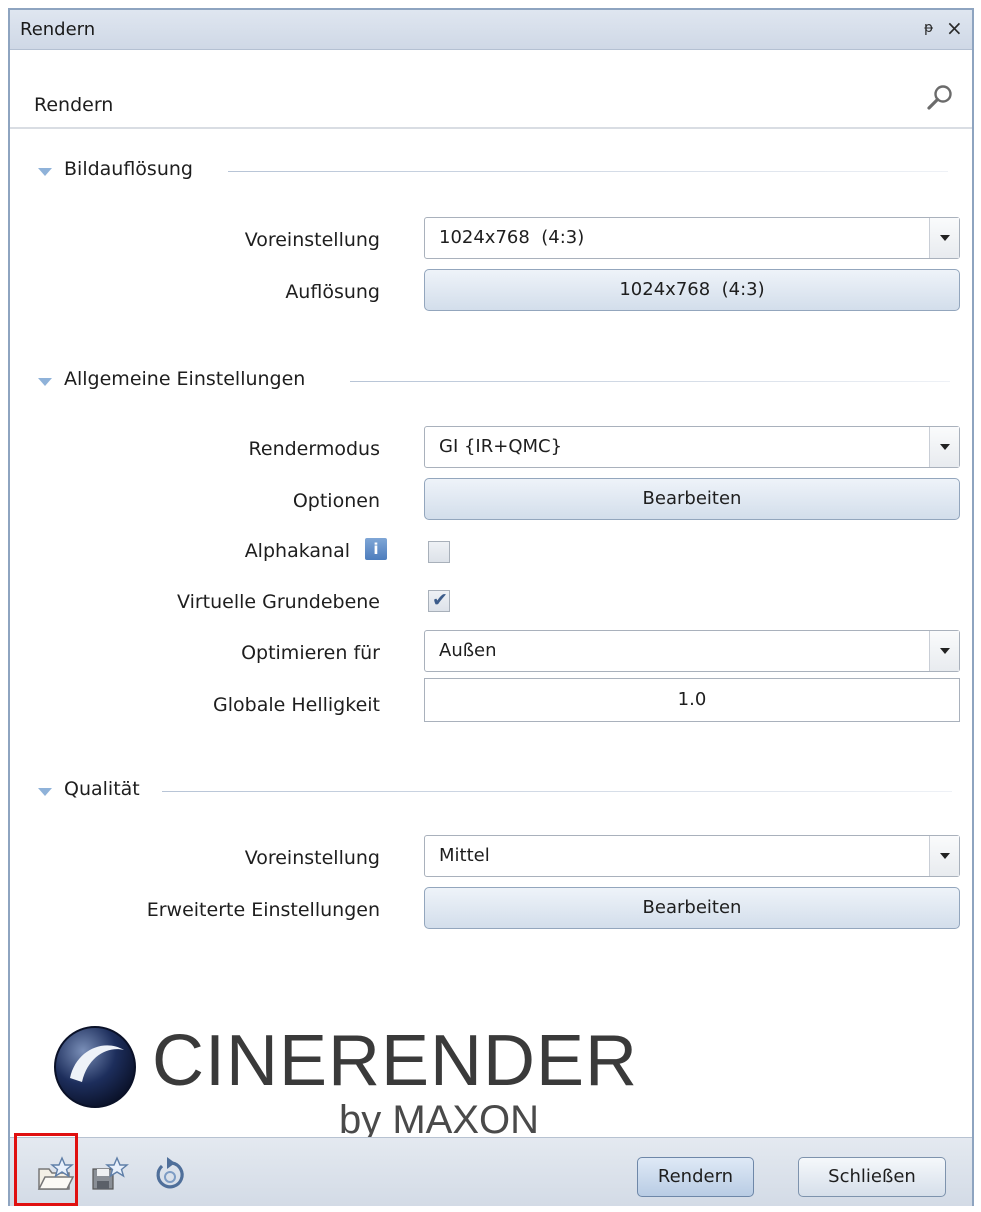 The image size is (981, 1212). What do you see at coordinates (128, 169) in the screenshot?
I see `section-title: Bildauflösung` at bounding box center [128, 169].